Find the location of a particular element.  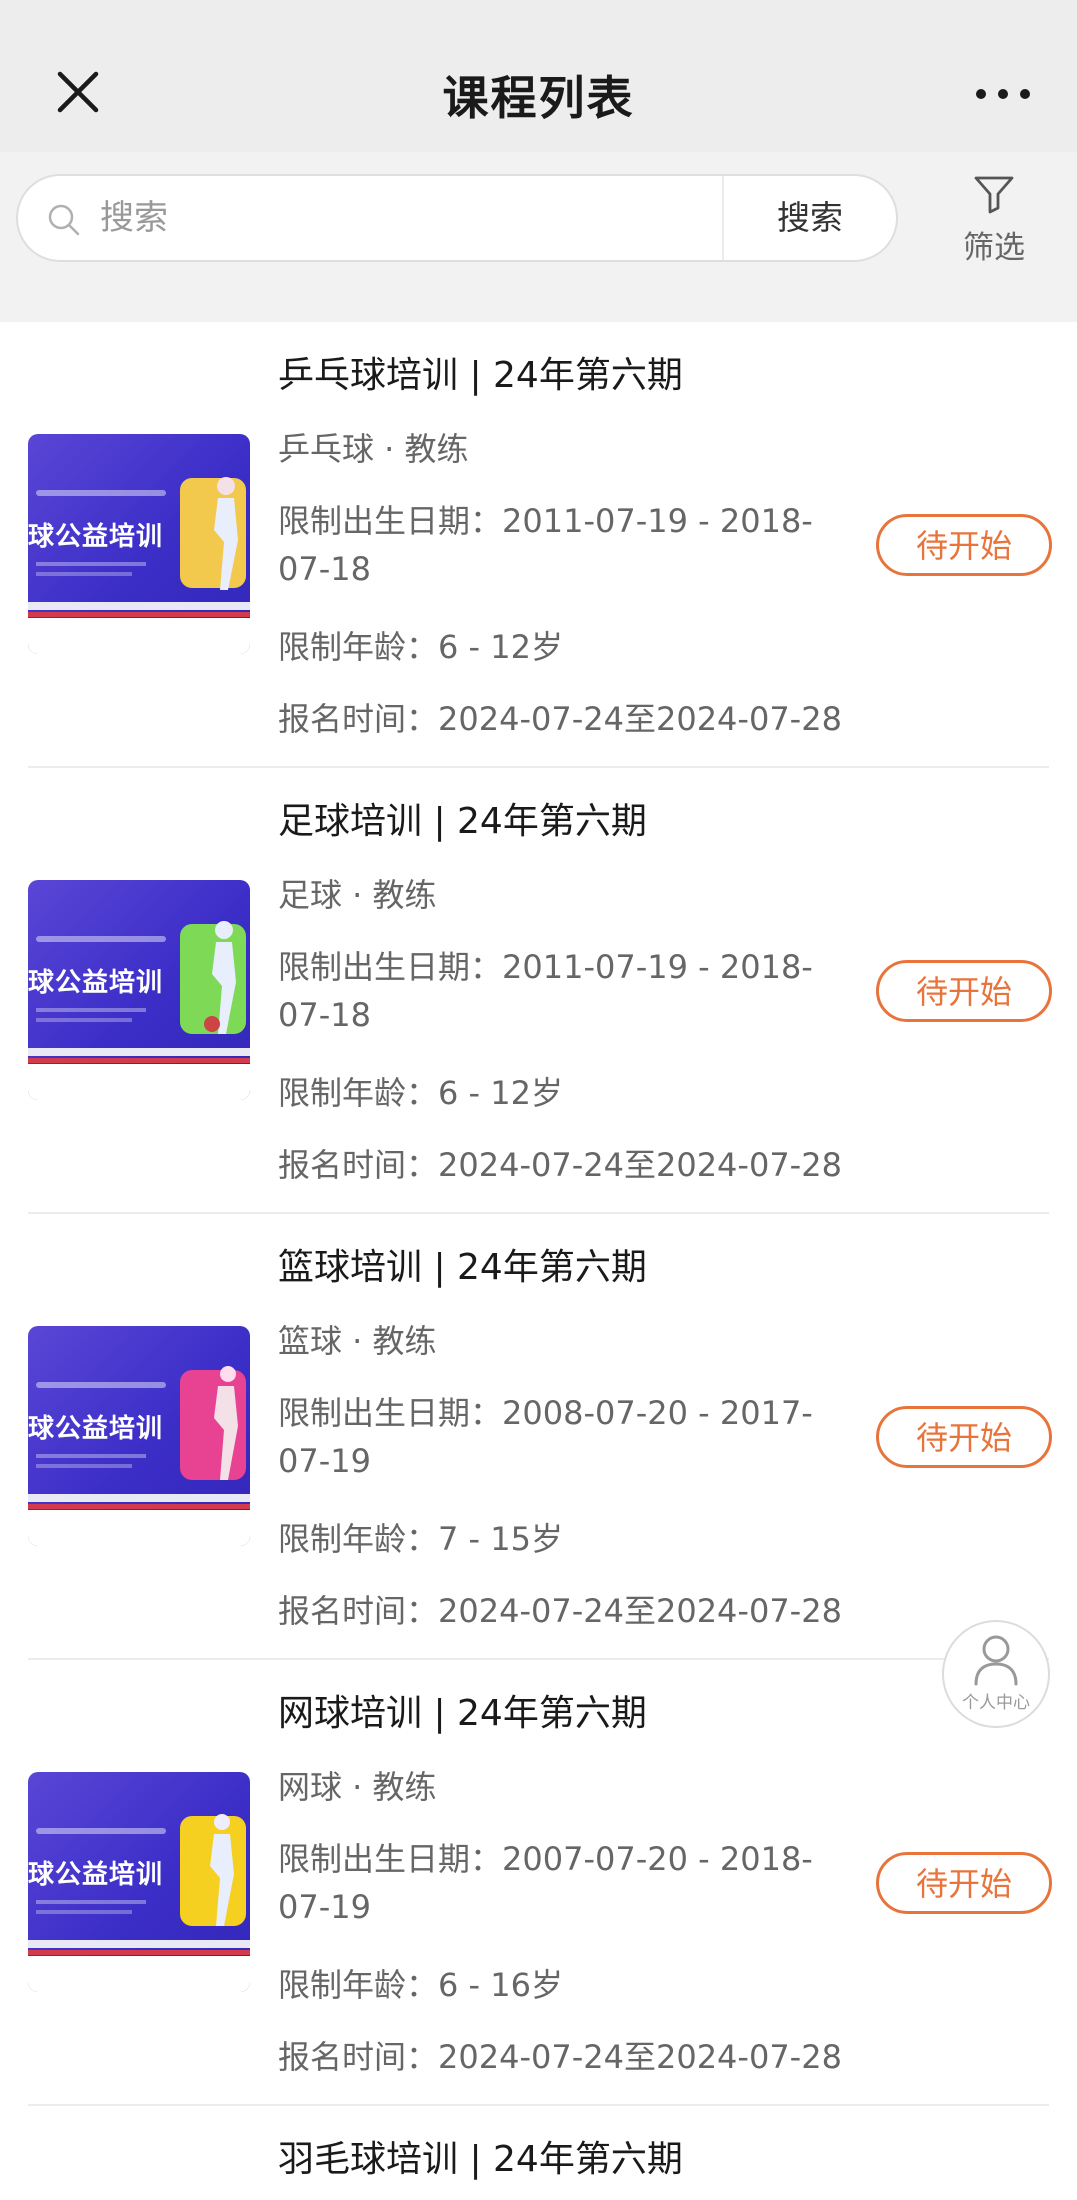

profile-label: 个人中心 is located at coordinates (996, 1703).